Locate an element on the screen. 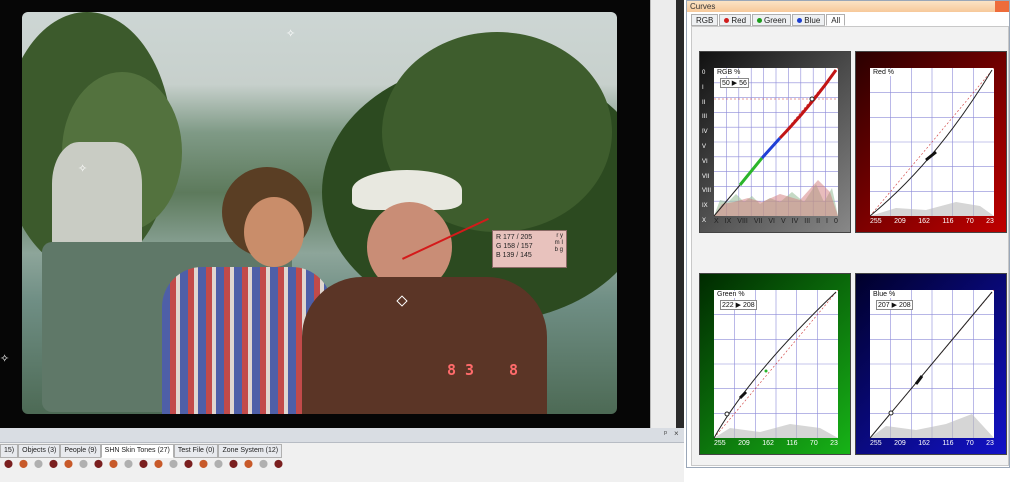 The width and height of the screenshot is (1024, 482). sampler-codes: r y m I b g is located at coordinates (558, 243).